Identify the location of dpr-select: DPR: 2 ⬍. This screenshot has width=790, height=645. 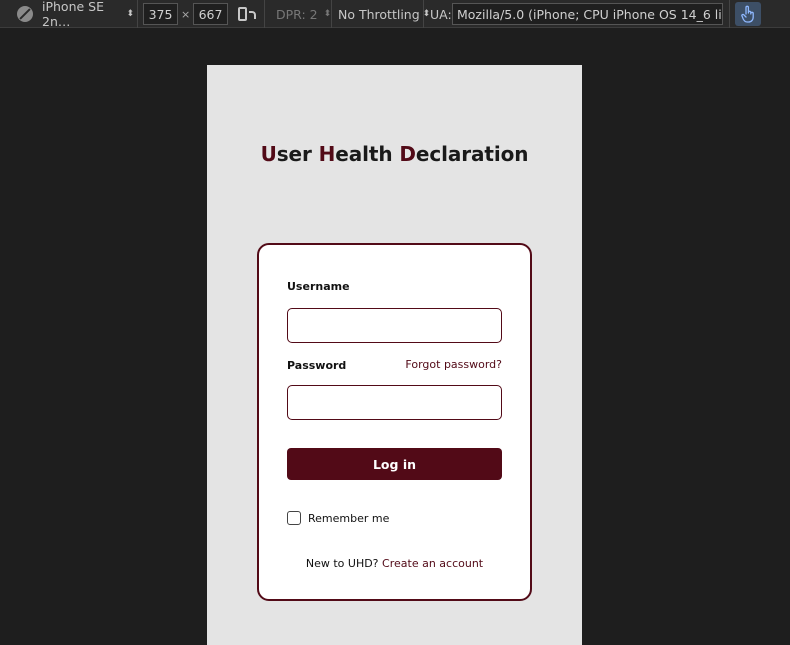
(303, 14).